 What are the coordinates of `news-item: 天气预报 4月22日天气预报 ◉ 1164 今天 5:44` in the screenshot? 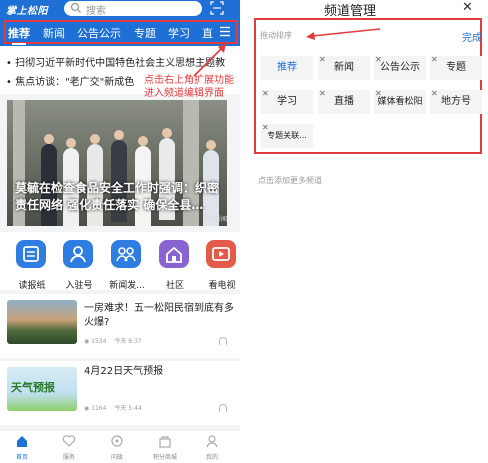 It's located at (120, 393).